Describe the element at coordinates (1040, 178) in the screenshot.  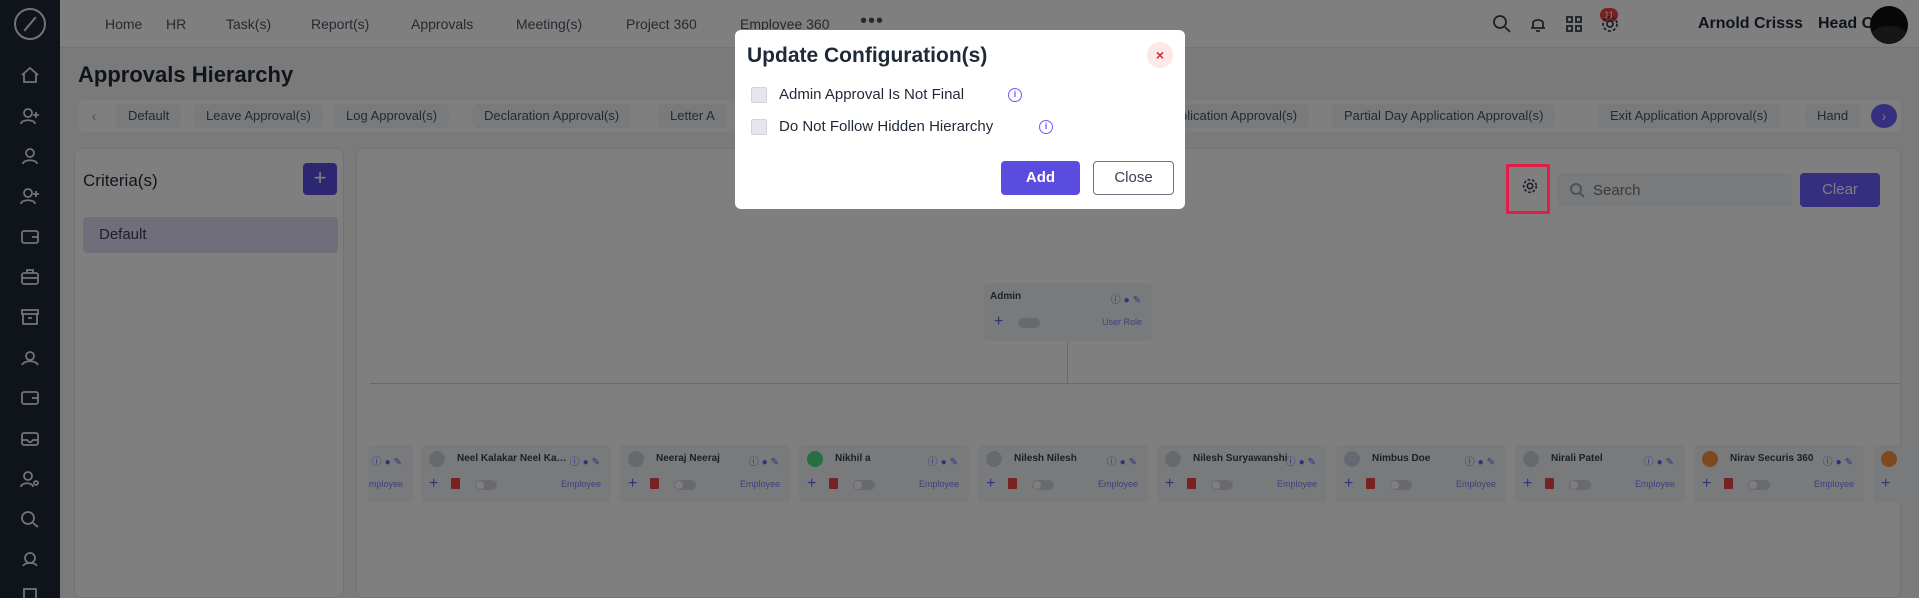
I see `add-button: Add` at that location.